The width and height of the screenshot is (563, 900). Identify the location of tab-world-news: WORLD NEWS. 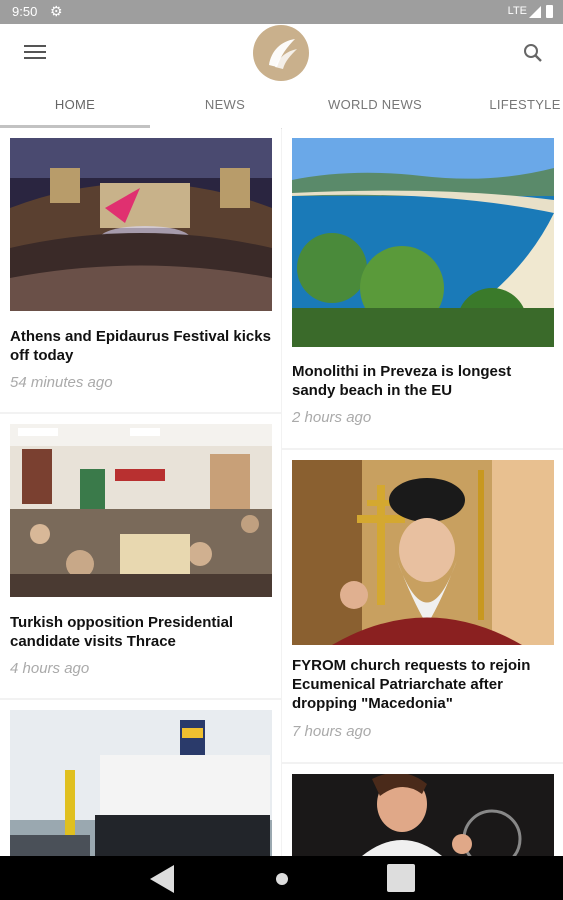
(375, 109).